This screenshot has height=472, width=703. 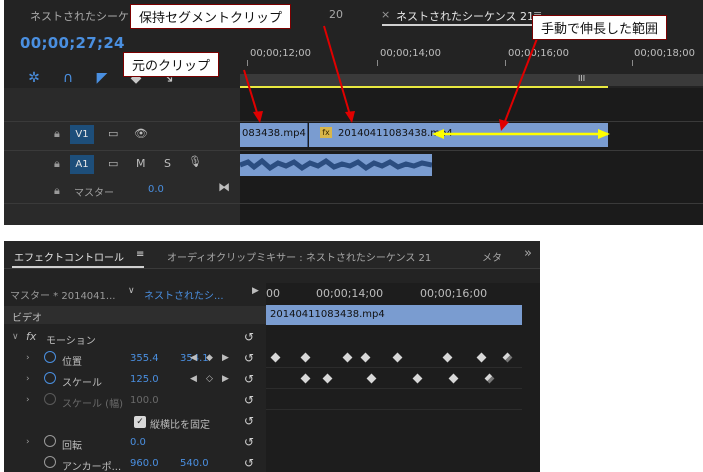 What do you see at coordinates (171, 64) in the screenshot?
I see `annotation-original-clip: 元のクリップ` at bounding box center [171, 64].